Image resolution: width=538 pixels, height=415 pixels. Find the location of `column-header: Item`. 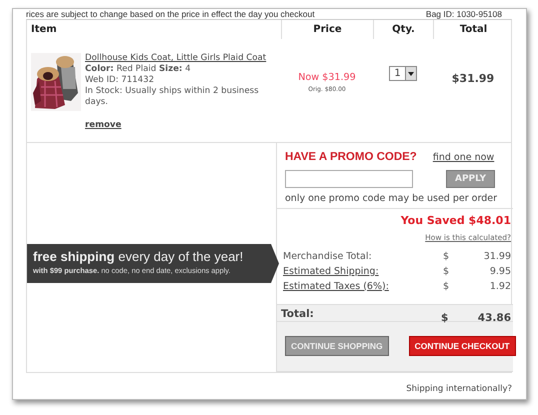

column-header: Item is located at coordinates (44, 29).